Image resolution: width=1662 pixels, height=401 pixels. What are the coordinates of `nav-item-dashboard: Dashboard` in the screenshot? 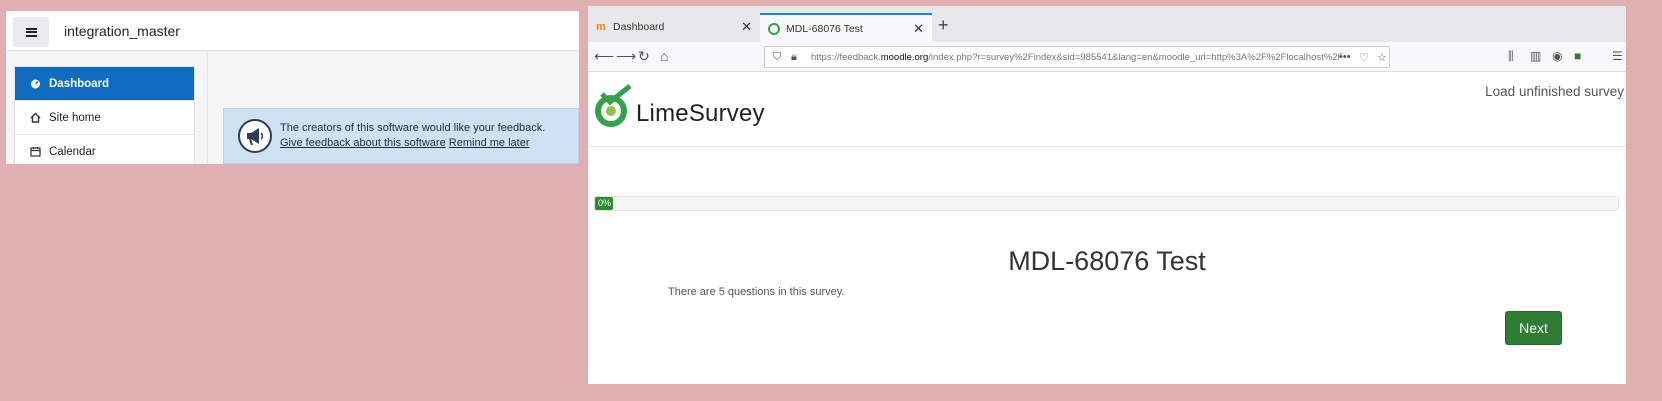 It's located at (104, 84).